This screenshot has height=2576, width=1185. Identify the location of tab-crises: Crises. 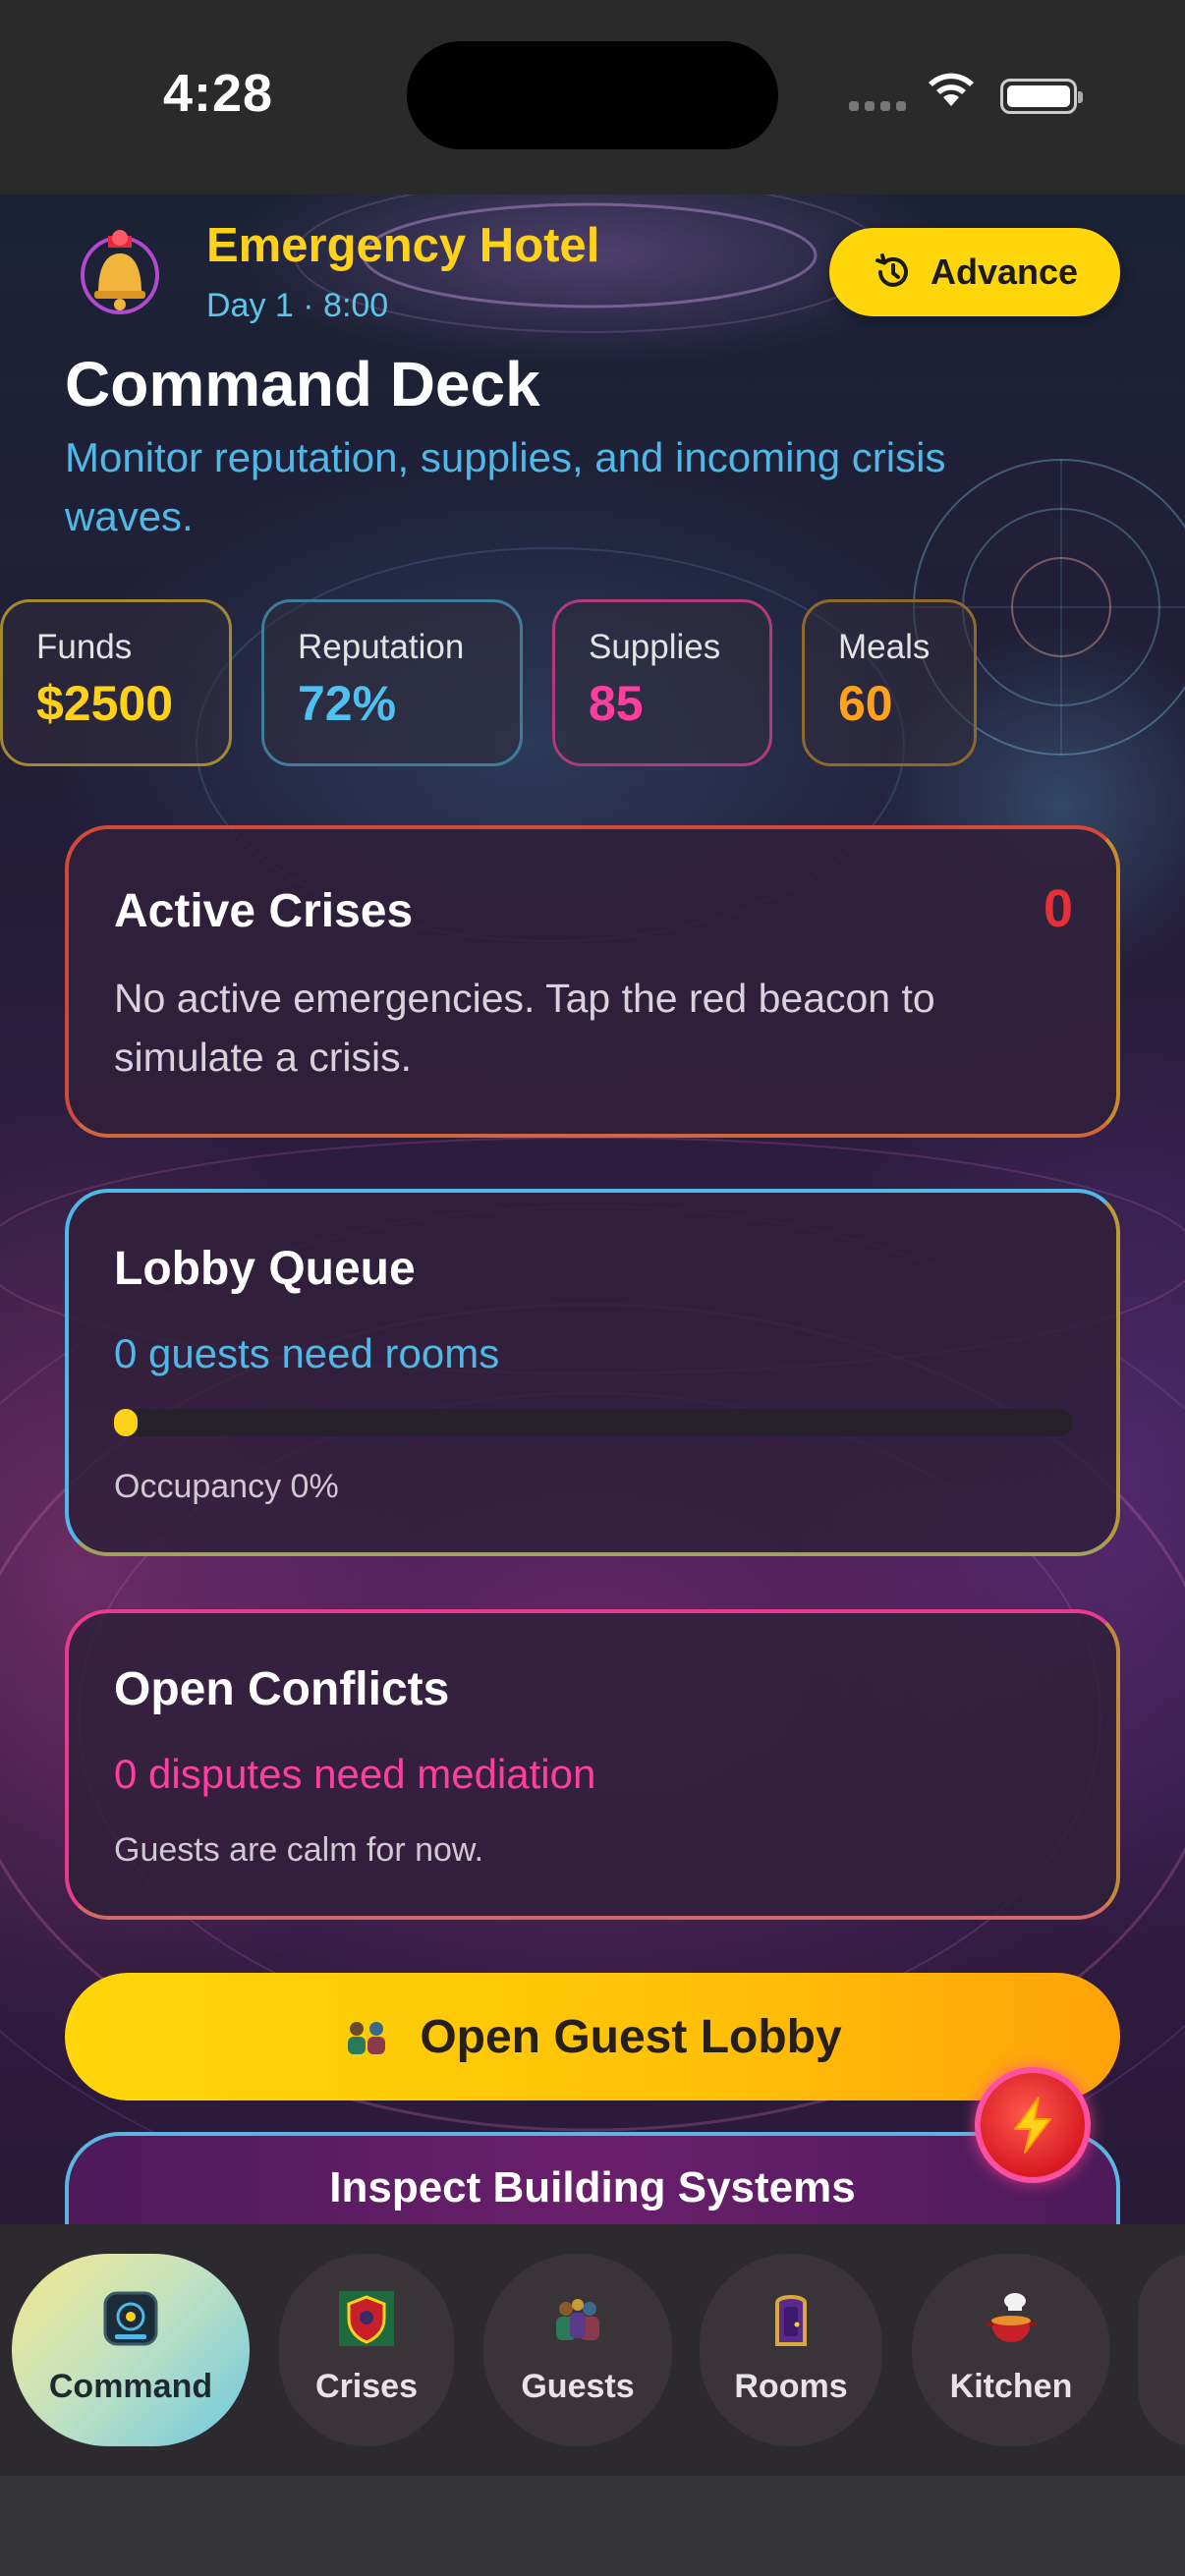
(367, 2350).